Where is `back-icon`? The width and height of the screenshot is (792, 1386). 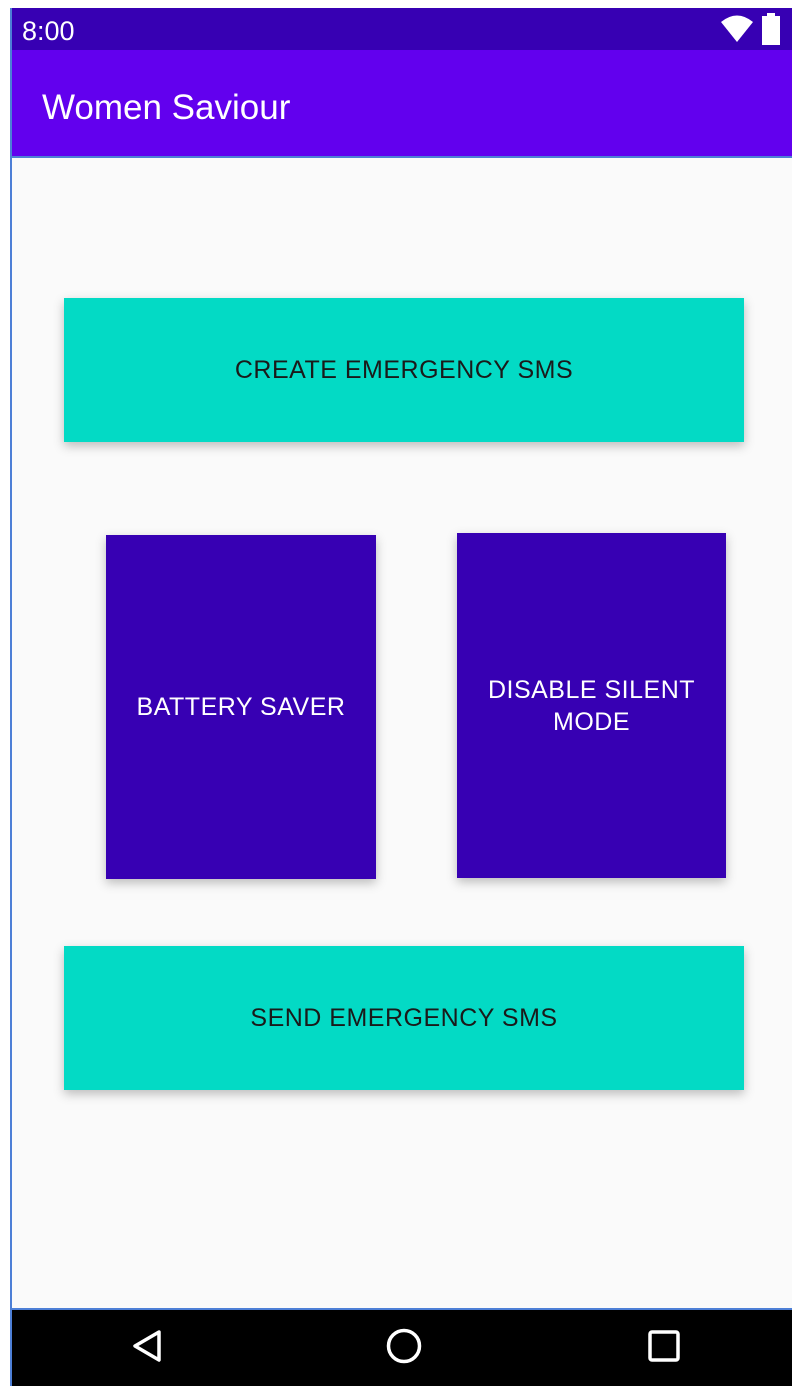 back-icon is located at coordinates (147, 1348).